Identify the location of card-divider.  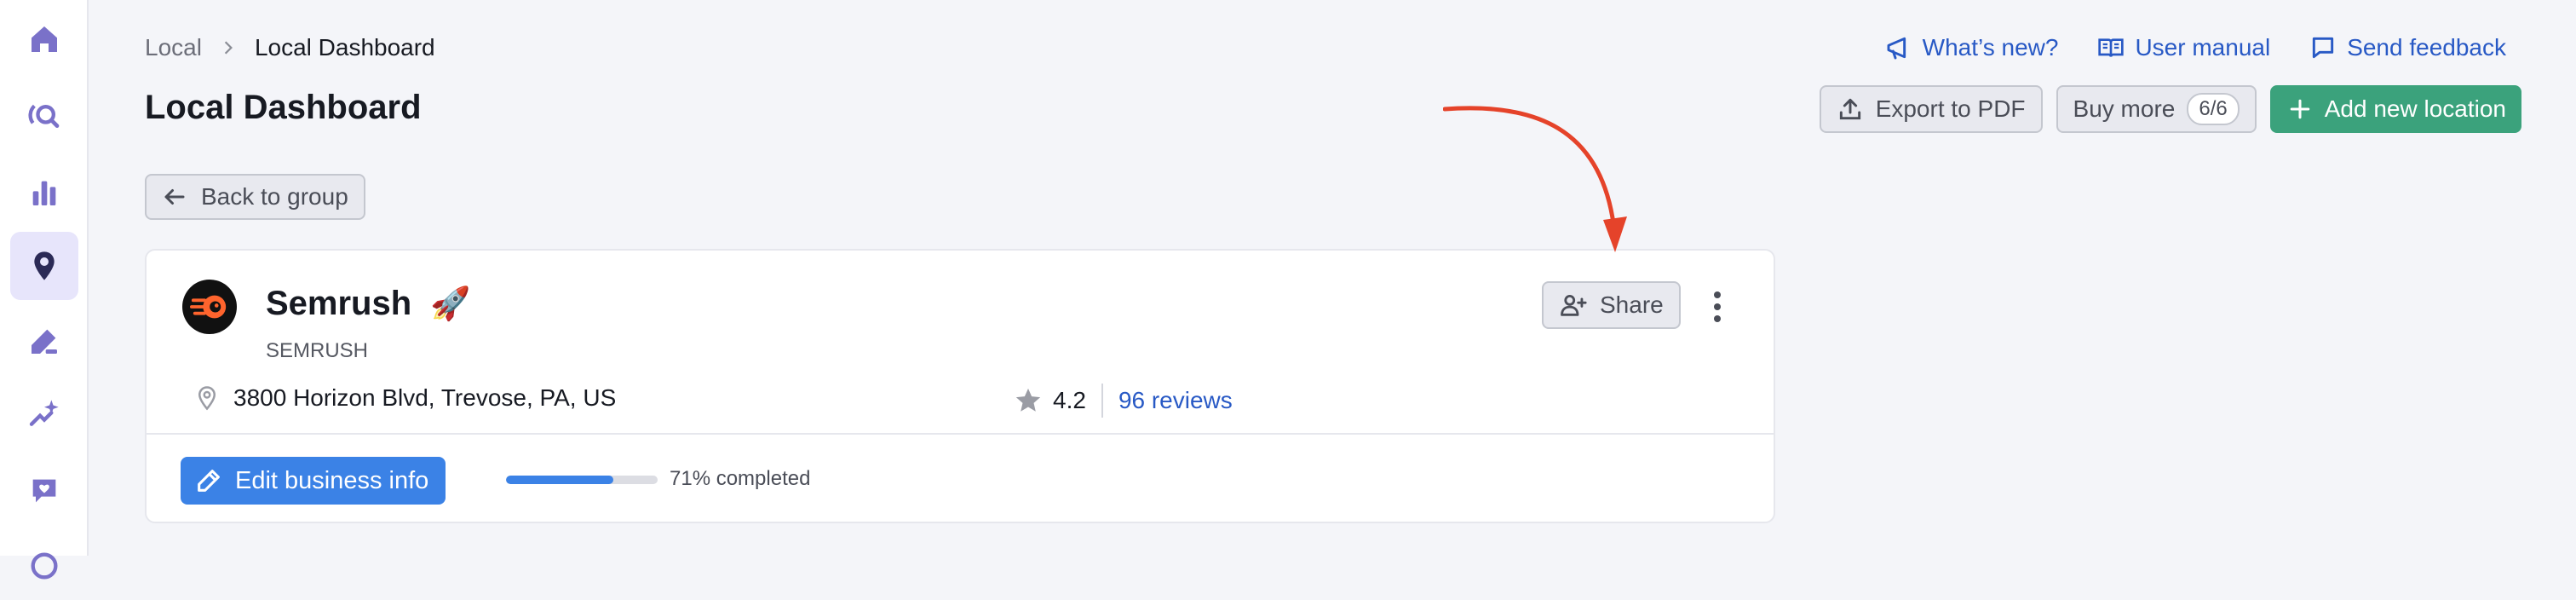
(961, 434).